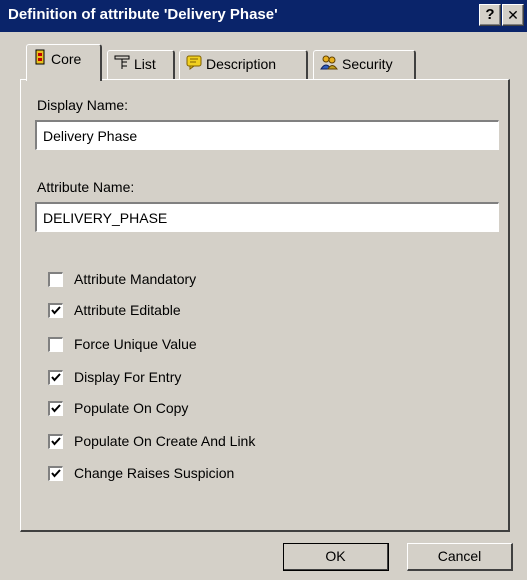  What do you see at coordinates (135, 344) in the screenshot?
I see `checkbox-label: Force Unique Value` at bounding box center [135, 344].